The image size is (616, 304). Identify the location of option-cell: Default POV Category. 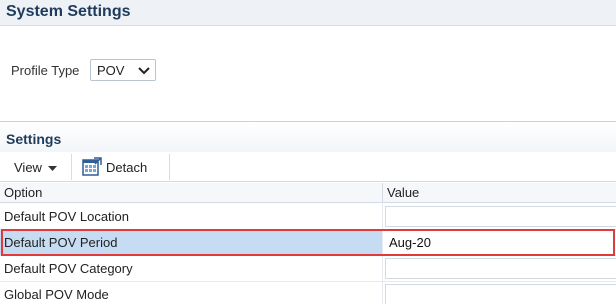
(191, 268).